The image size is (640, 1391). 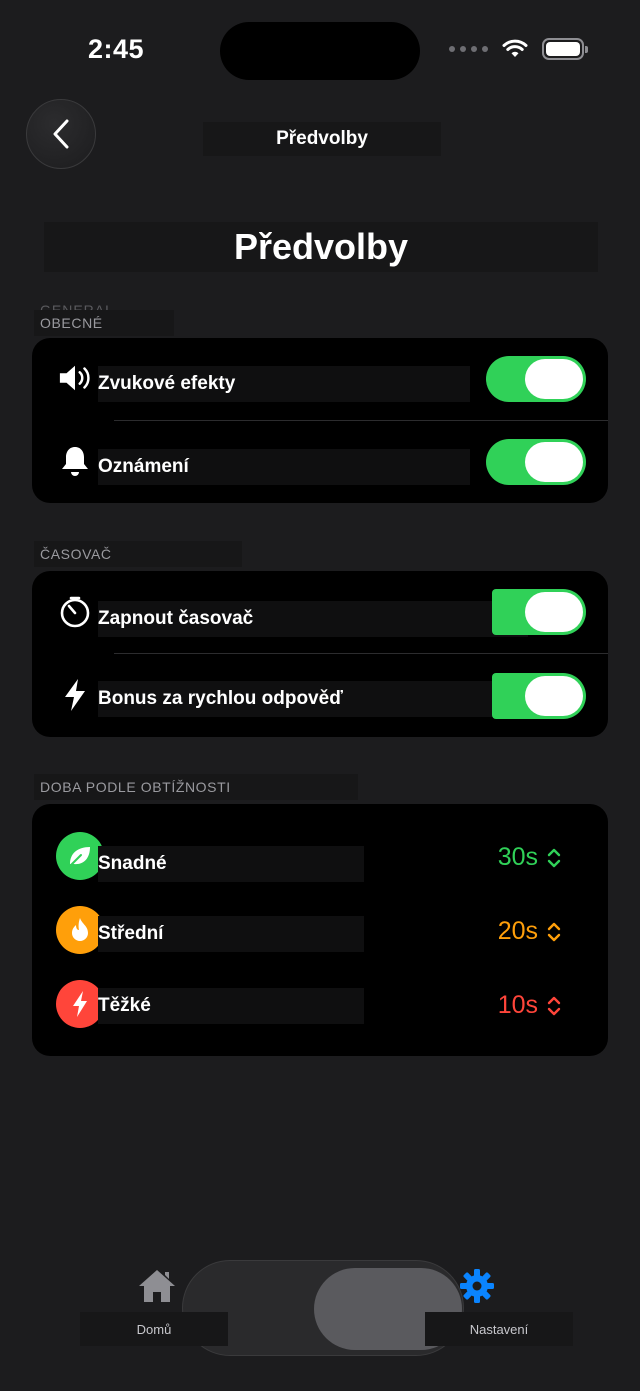 I want to click on status-icons, so click(x=518, y=49).